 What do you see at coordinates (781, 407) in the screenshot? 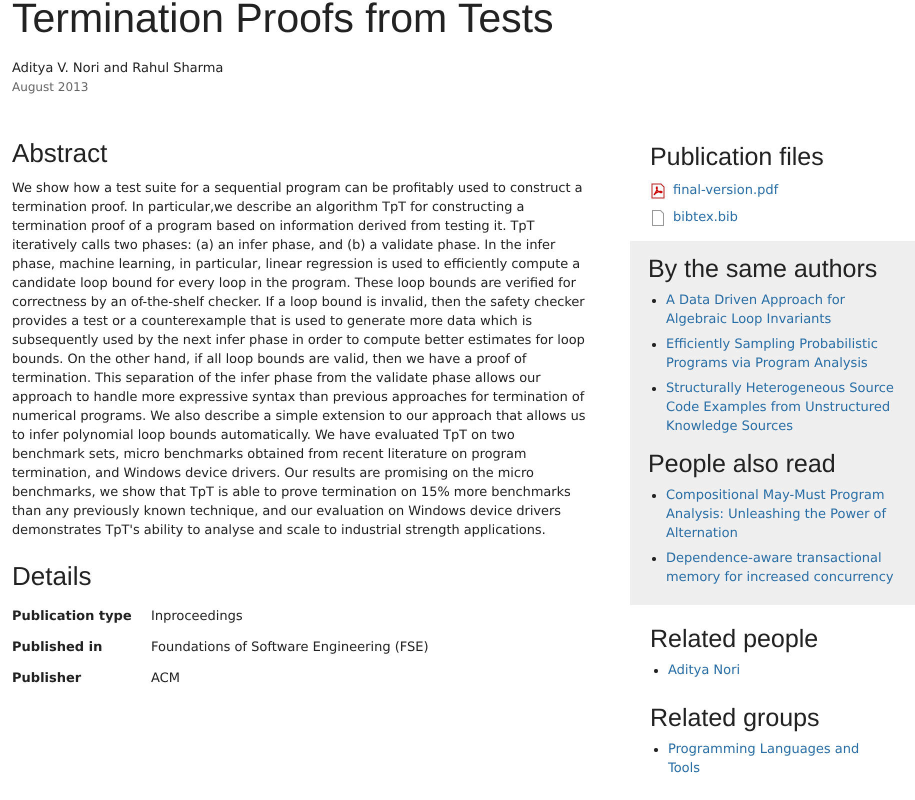
I see `publication-link: Structurally Heterogeneous Source Code Examples from Unstructured Knowledge Sources` at bounding box center [781, 407].